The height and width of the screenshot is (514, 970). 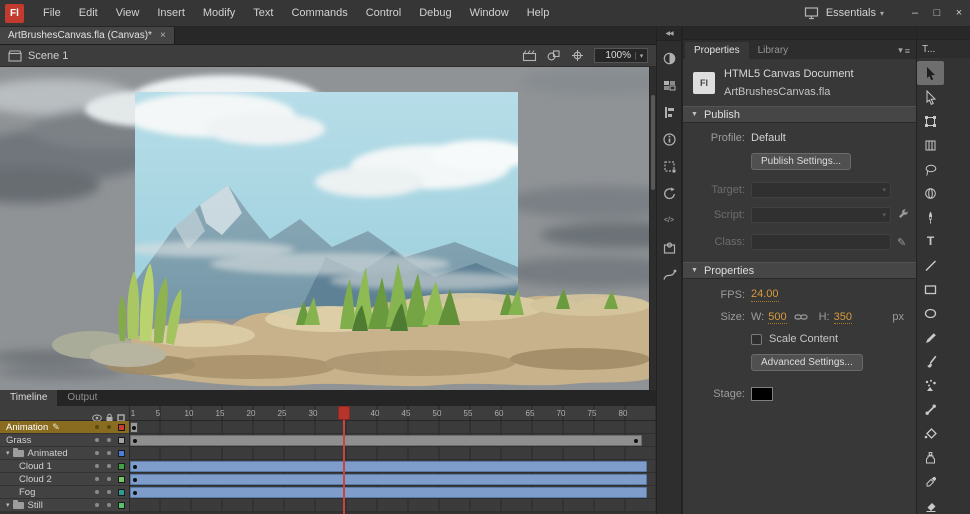 I want to click on minimize-button: –, so click(x=915, y=13).